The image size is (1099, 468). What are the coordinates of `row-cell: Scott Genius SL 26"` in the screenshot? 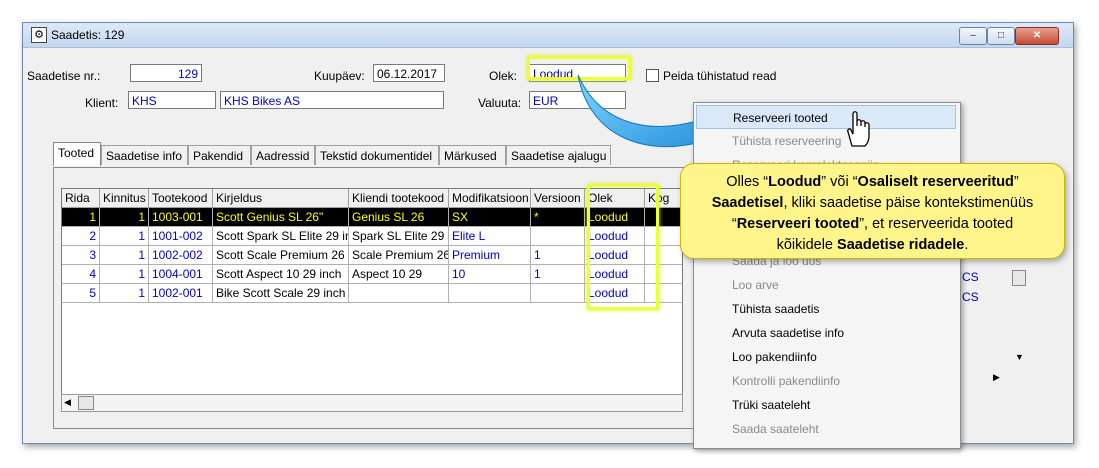 It's located at (281, 217).